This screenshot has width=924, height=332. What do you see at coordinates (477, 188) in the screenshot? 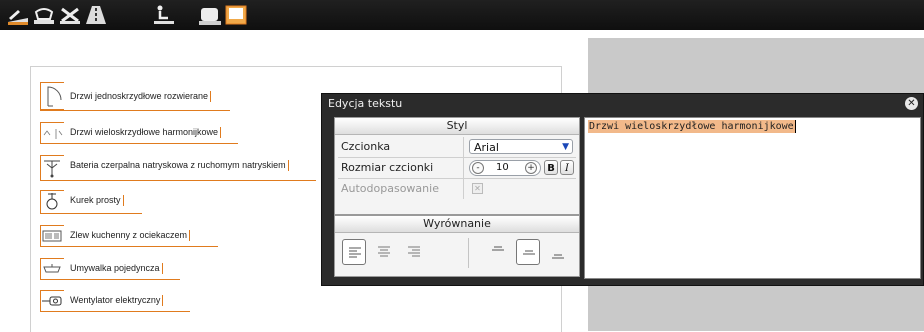
I see `autofit-checkbox: ✕` at bounding box center [477, 188].